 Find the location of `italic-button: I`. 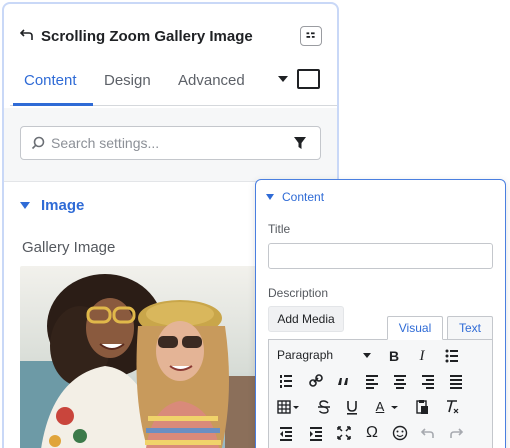

italic-button: I is located at coordinates (422, 356).